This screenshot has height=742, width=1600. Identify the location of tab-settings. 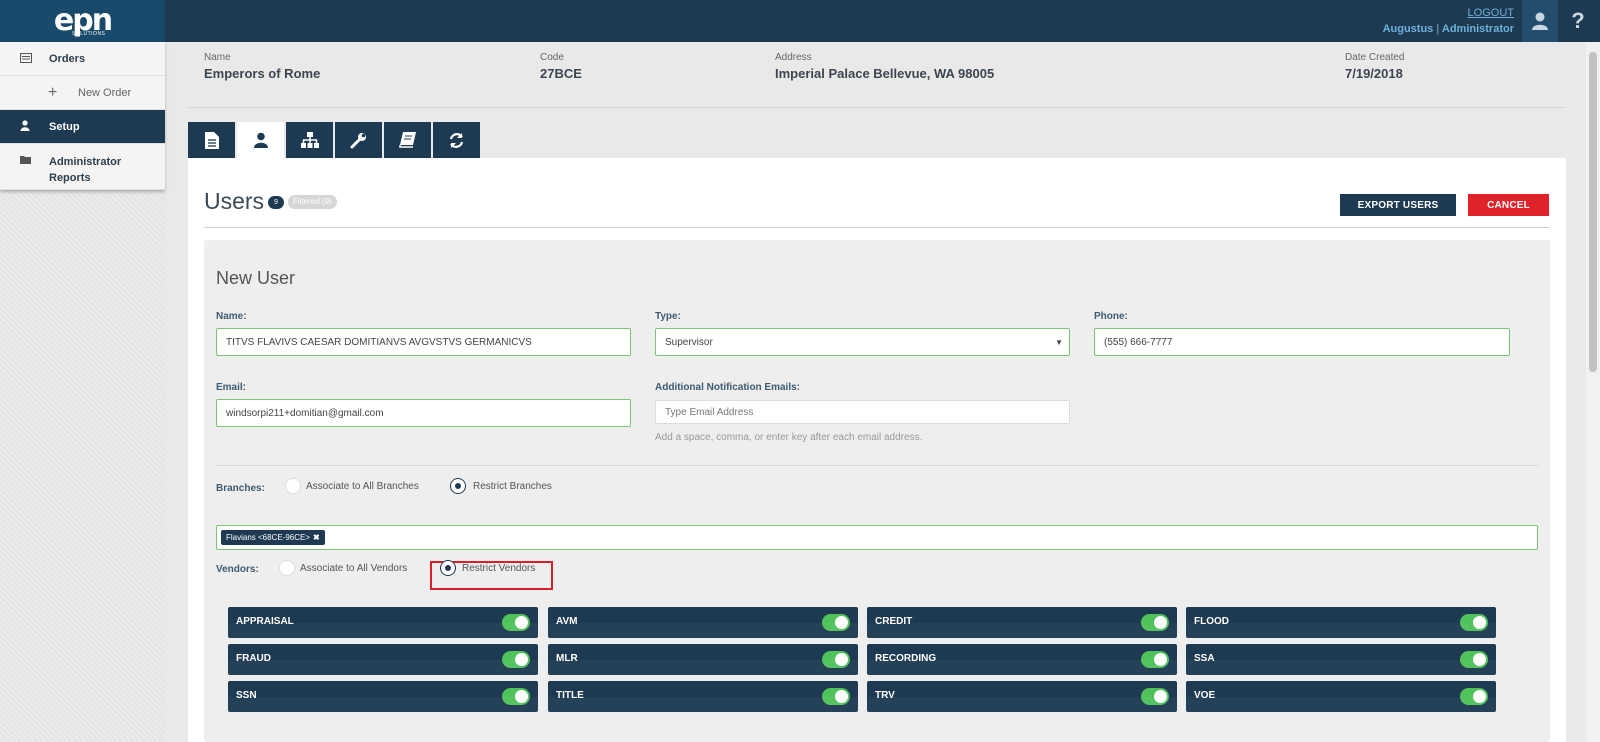
(358, 140).